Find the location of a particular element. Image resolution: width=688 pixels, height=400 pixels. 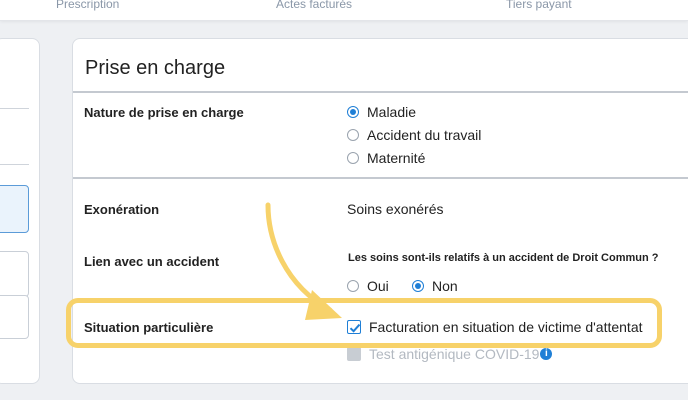

annotation-arrow-icon is located at coordinates (303, 261).